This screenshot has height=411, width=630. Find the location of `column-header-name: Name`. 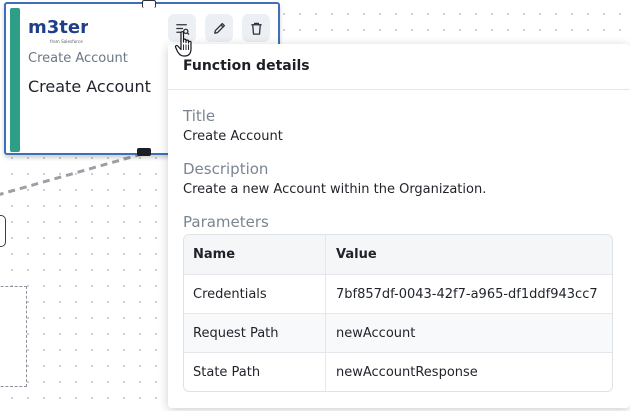

column-header-name: Name is located at coordinates (255, 254).